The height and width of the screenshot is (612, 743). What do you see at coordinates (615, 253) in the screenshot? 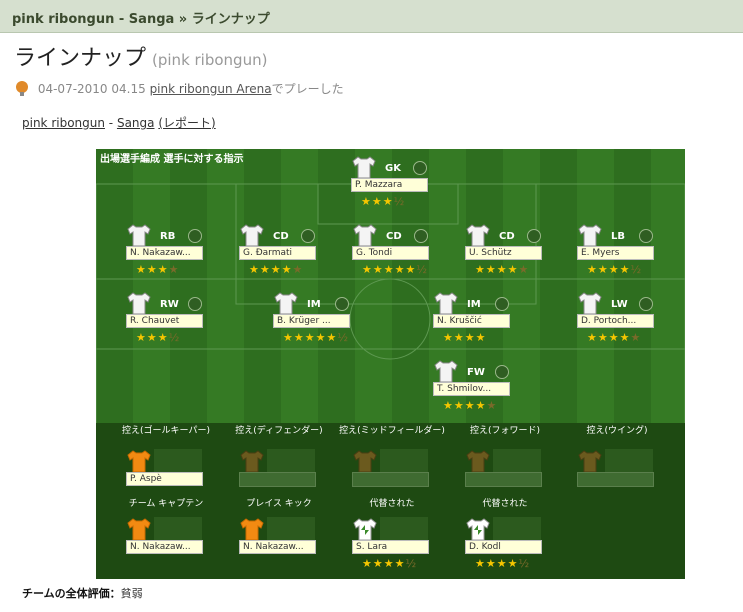
I see `player-name: E. Myers` at bounding box center [615, 253].